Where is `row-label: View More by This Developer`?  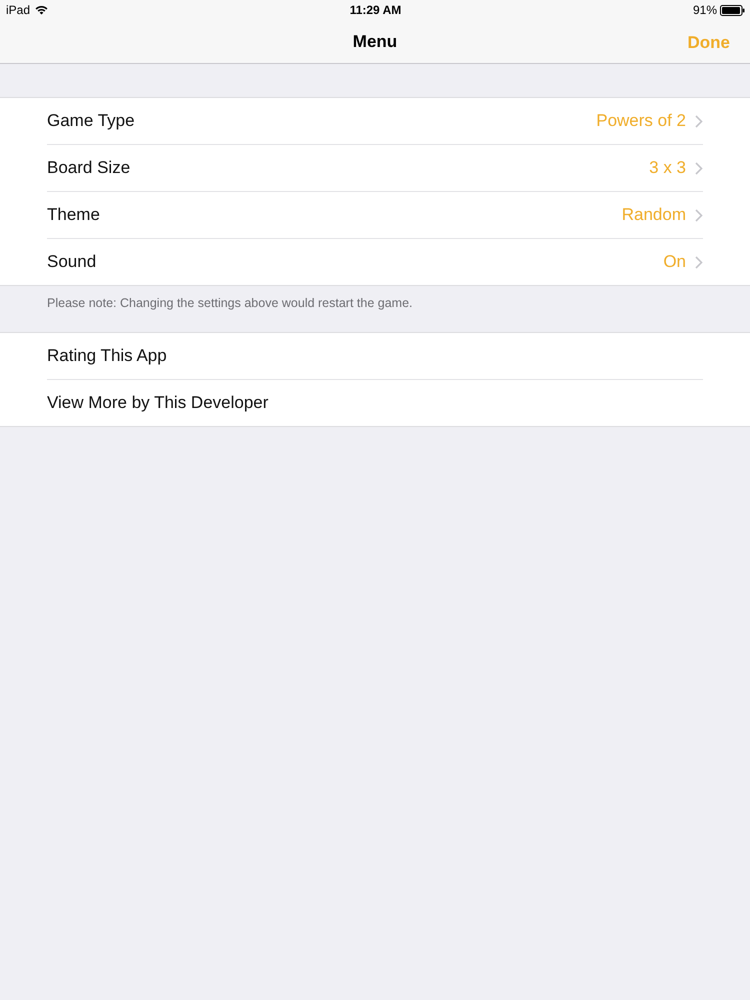
row-label: View More by This Developer is located at coordinates (158, 403).